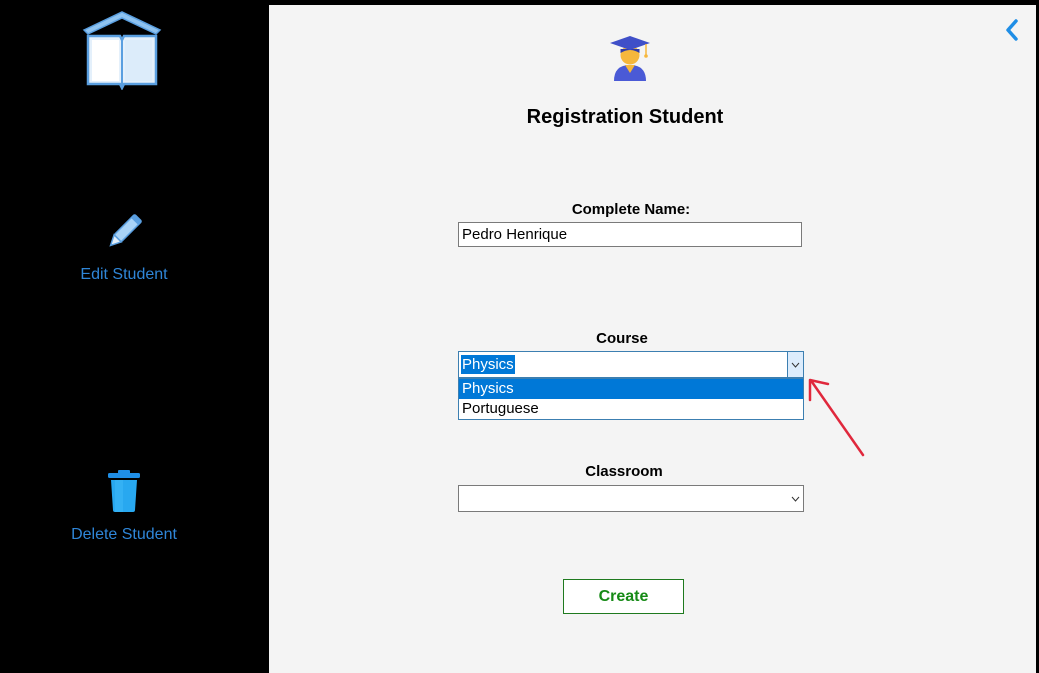  What do you see at coordinates (631, 209) in the screenshot?
I see `complete-name-label: Complete Name:` at bounding box center [631, 209].